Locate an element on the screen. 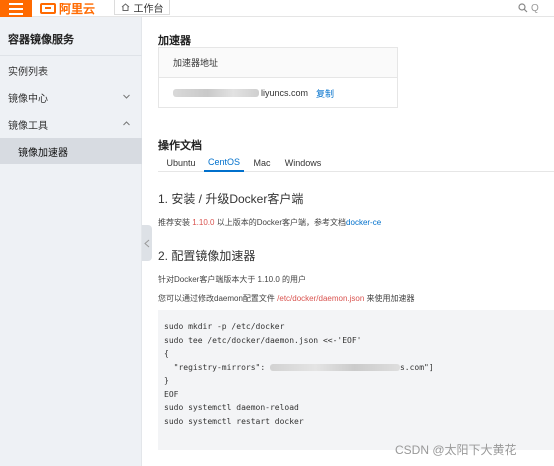 Image resolution: width=554 pixels, height=466 pixels. accelerator-address-row: liyuncs.com 复制 is located at coordinates (278, 93).